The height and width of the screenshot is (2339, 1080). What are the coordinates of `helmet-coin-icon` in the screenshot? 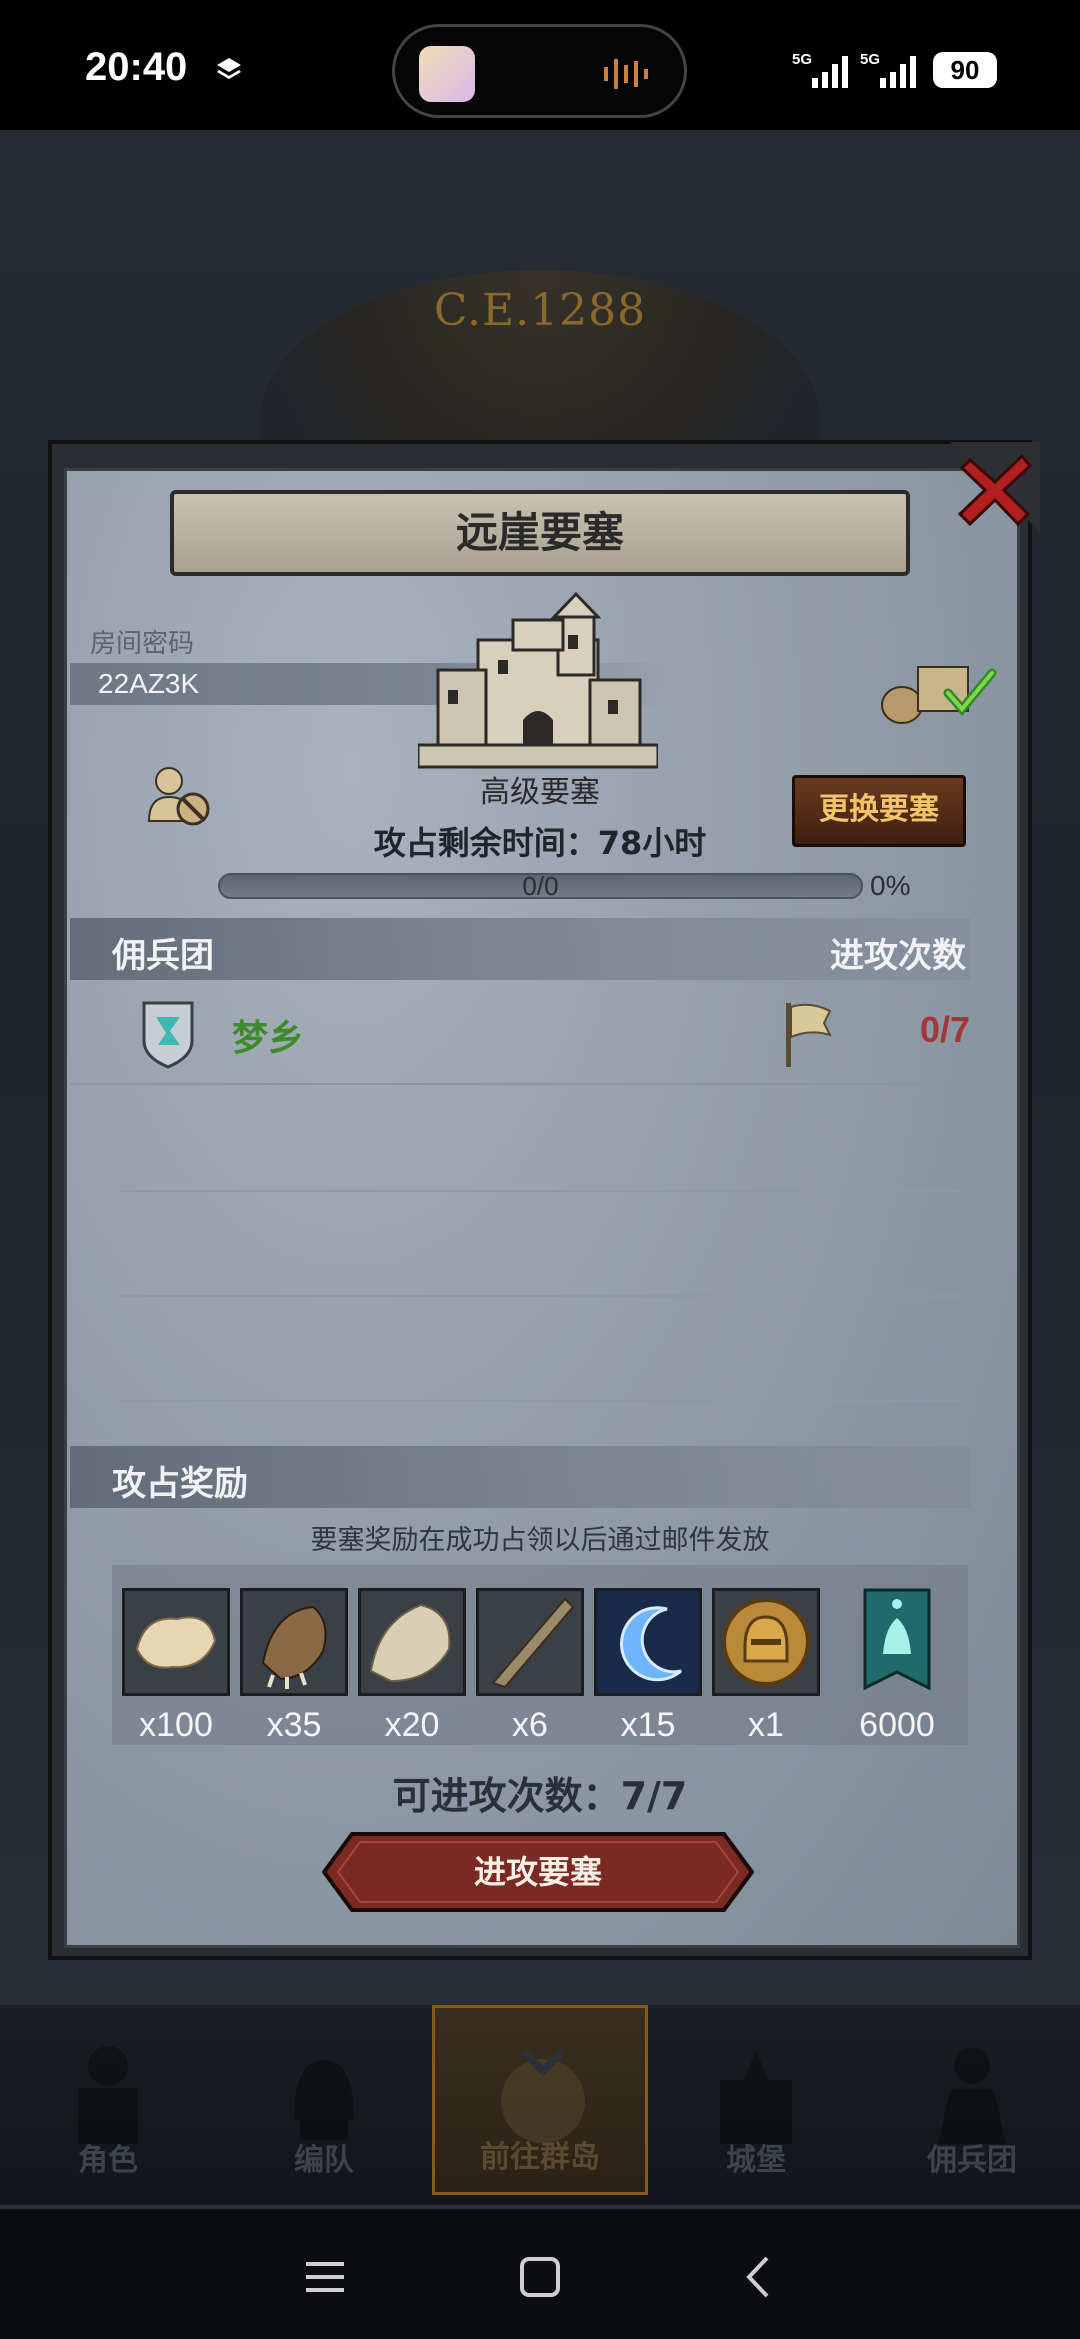 It's located at (766, 1642).